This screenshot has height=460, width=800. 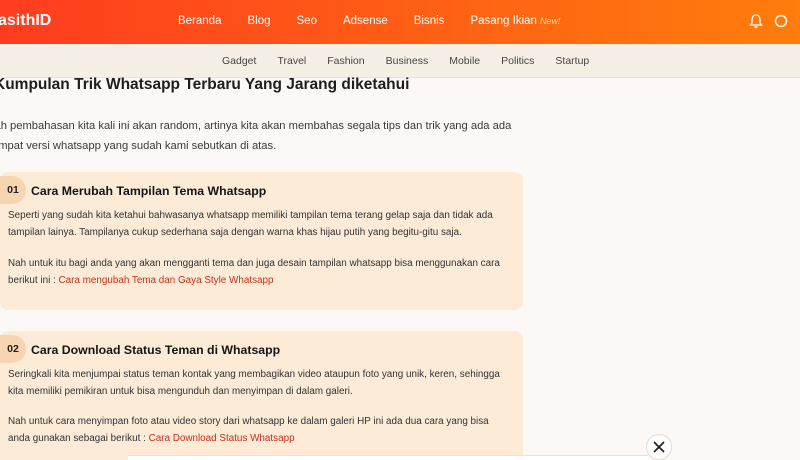 I want to click on category-business: Business, so click(x=407, y=61).